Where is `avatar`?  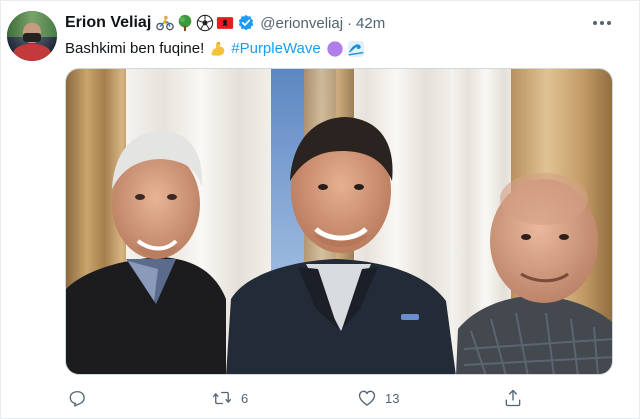 avatar is located at coordinates (32, 36).